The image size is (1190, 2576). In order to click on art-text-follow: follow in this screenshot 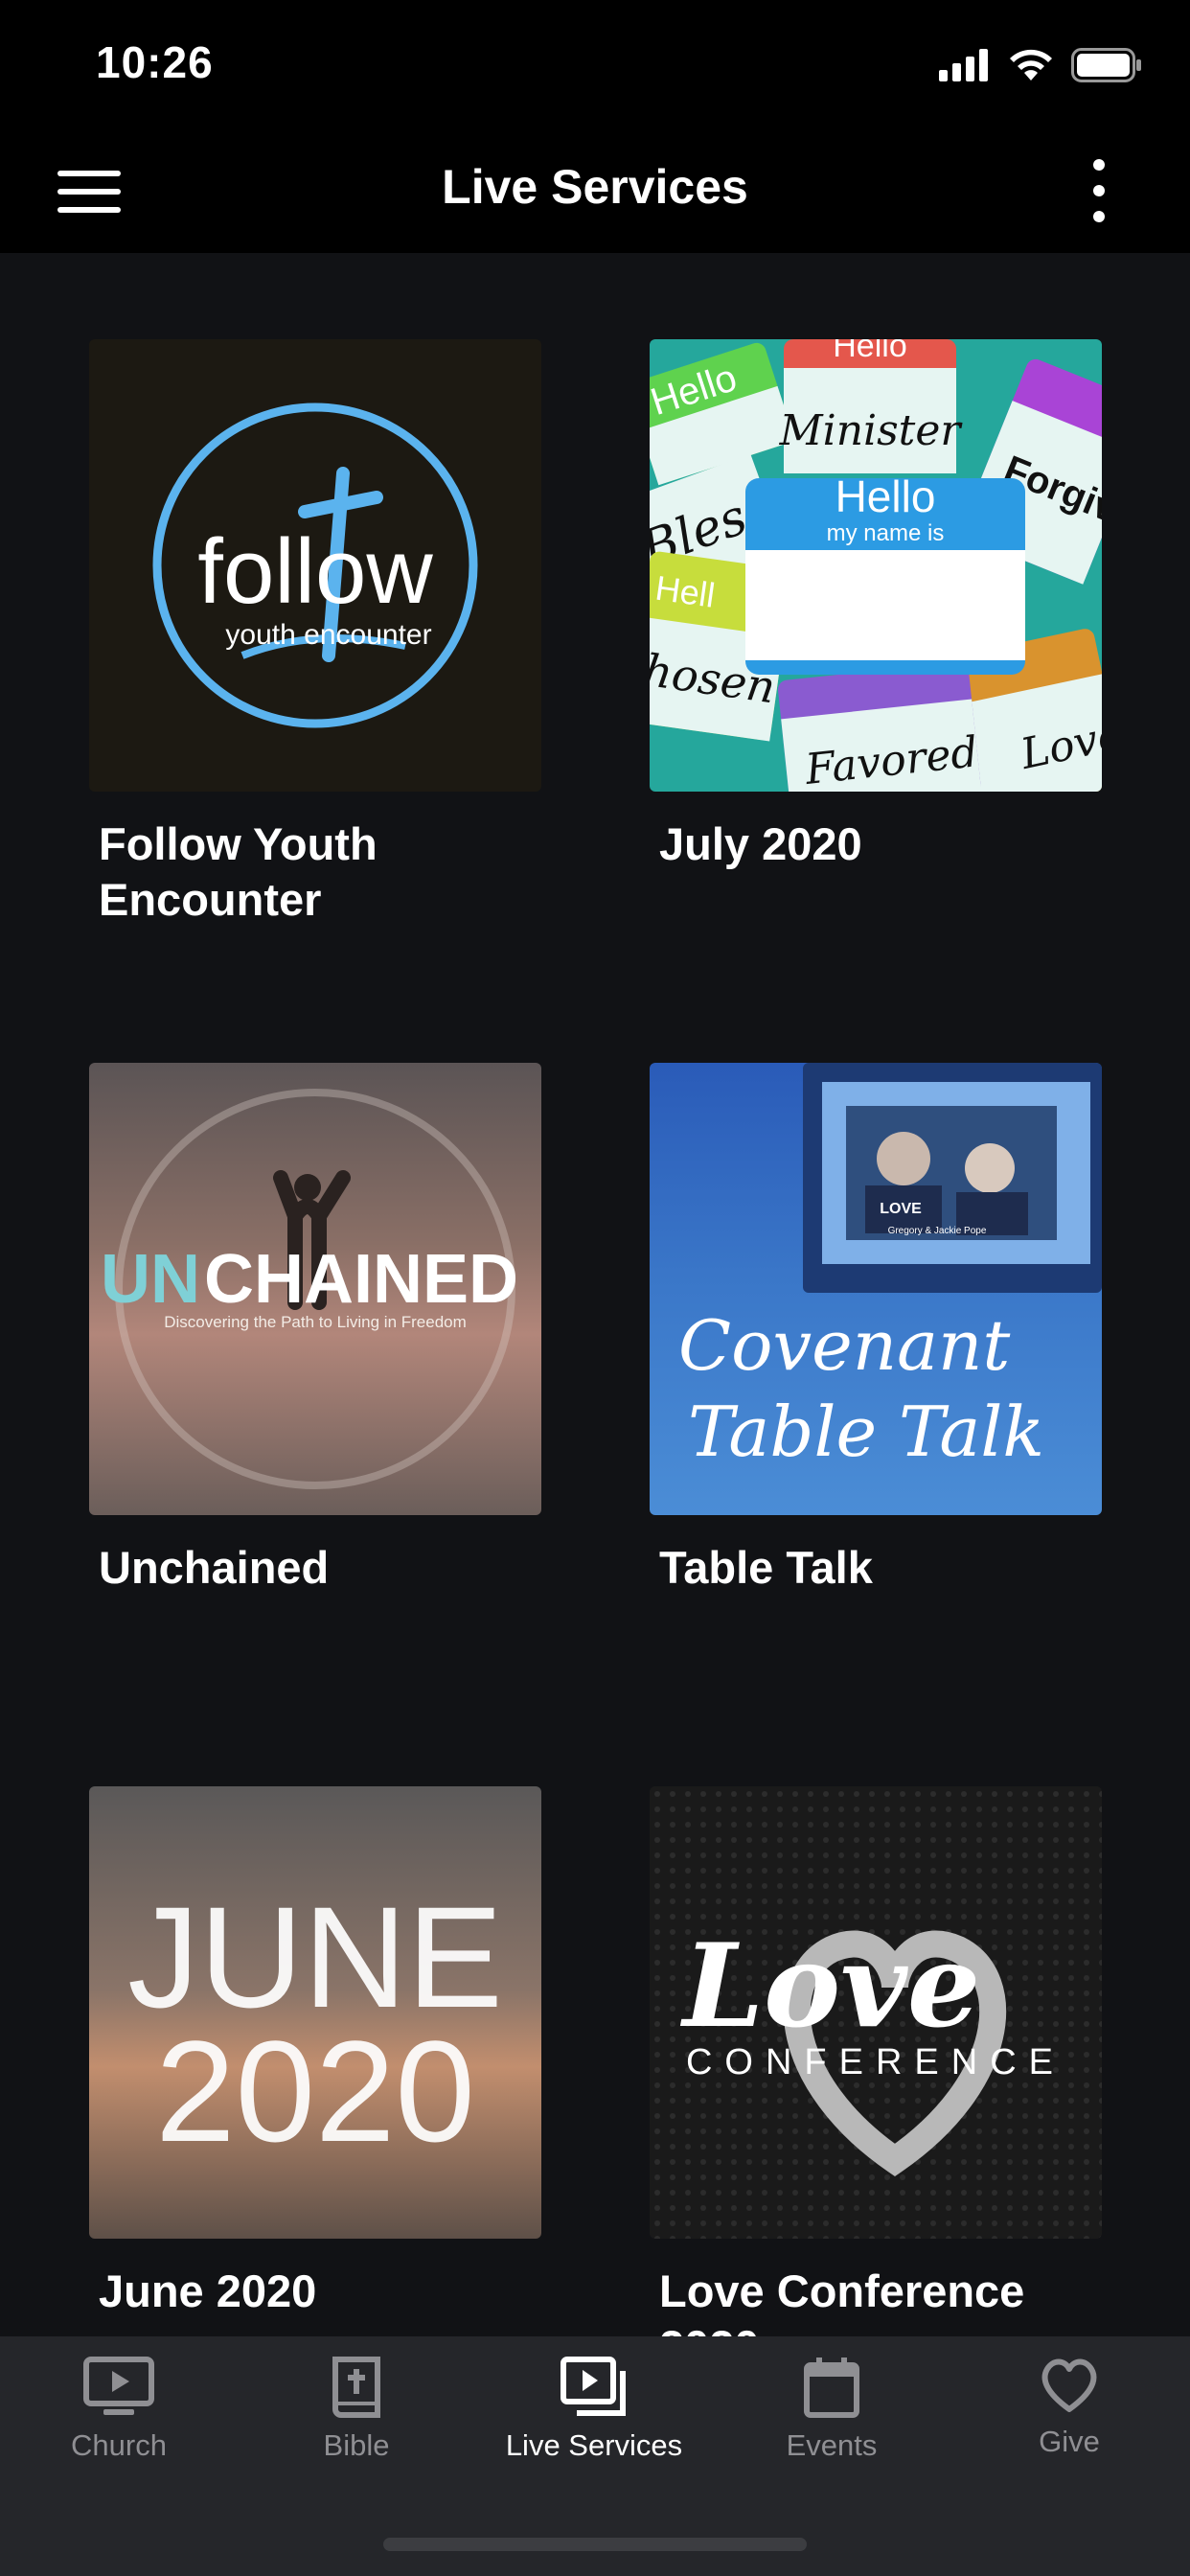, I will do `click(315, 571)`.